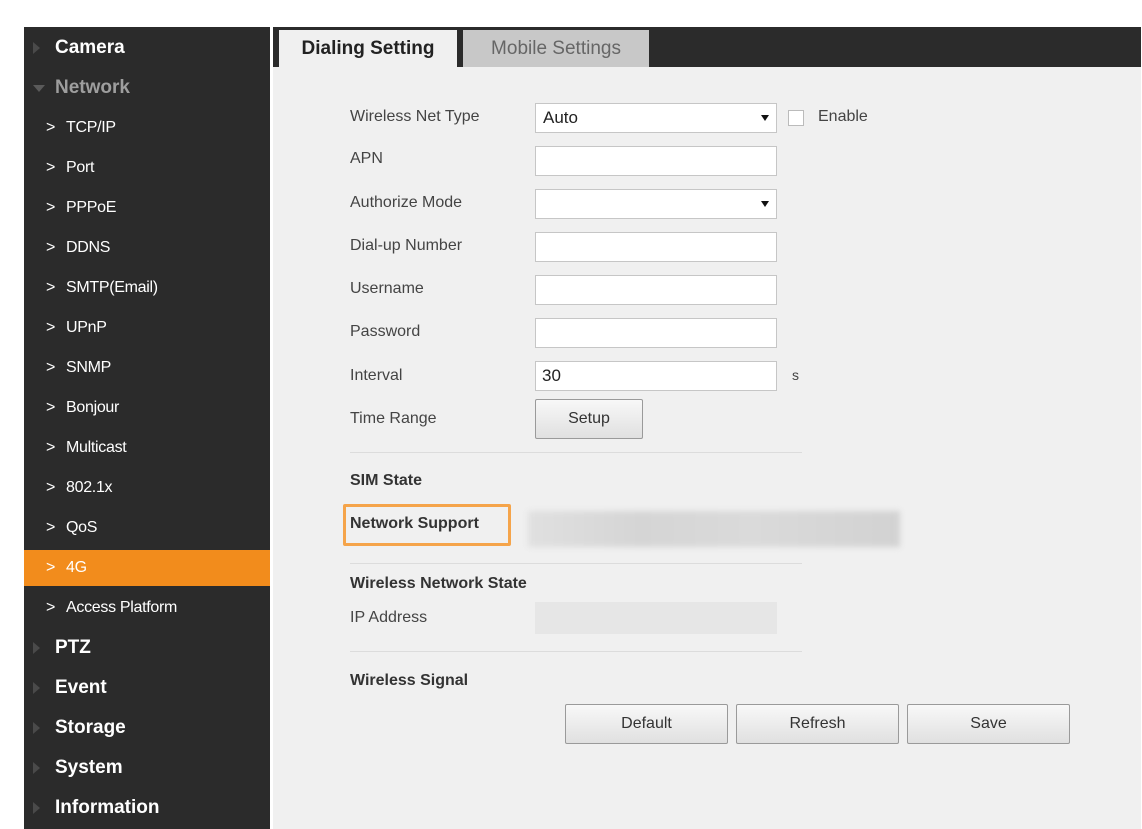  What do you see at coordinates (88, 247) in the screenshot?
I see `sidebar-item-label: DDNS` at bounding box center [88, 247].